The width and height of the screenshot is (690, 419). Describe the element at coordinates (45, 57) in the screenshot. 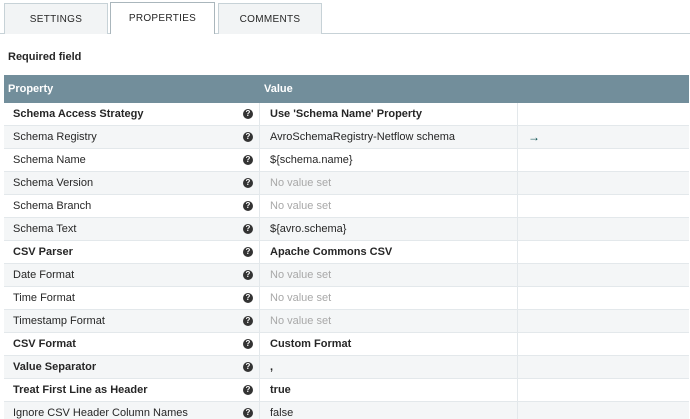

I see `required-field-label: Required field` at that location.